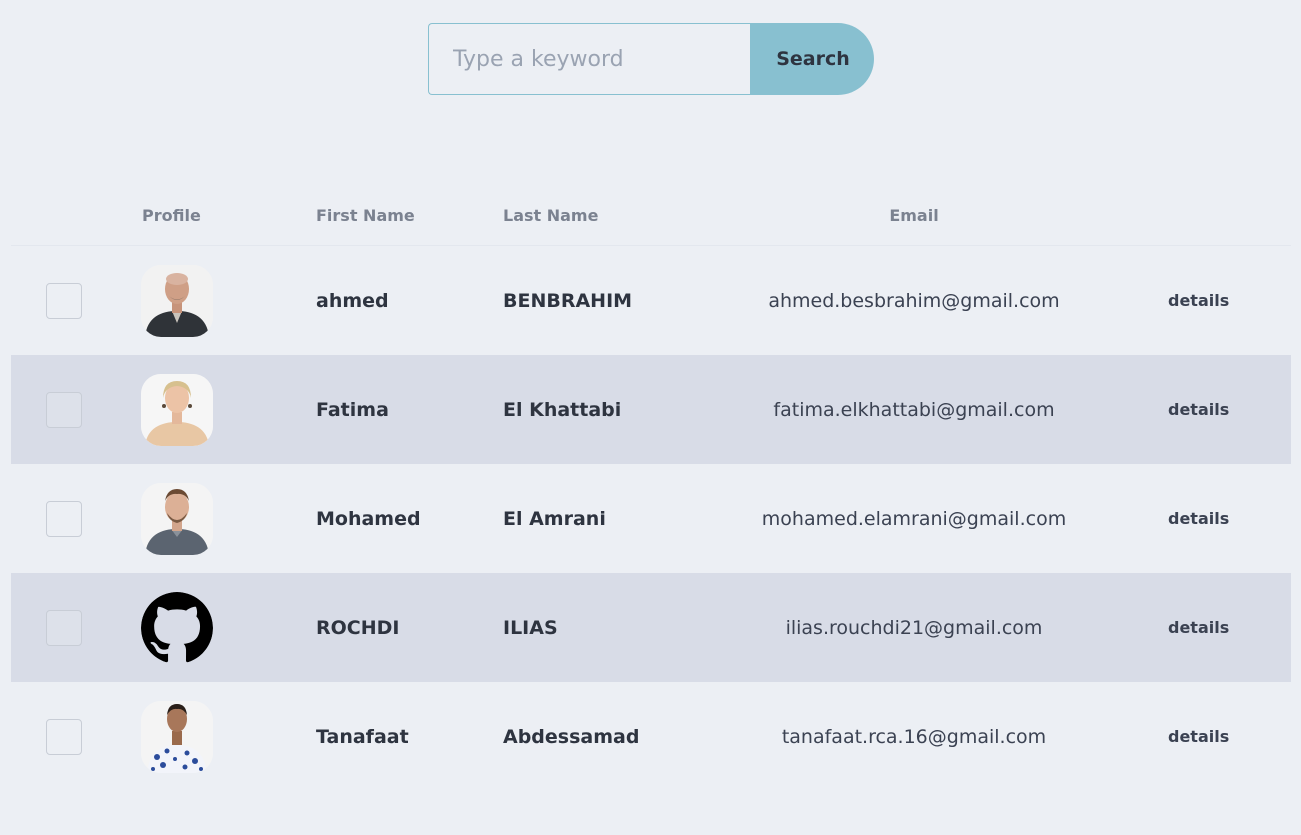 This screenshot has width=1301, height=835. I want to click on search-input, so click(589, 59).